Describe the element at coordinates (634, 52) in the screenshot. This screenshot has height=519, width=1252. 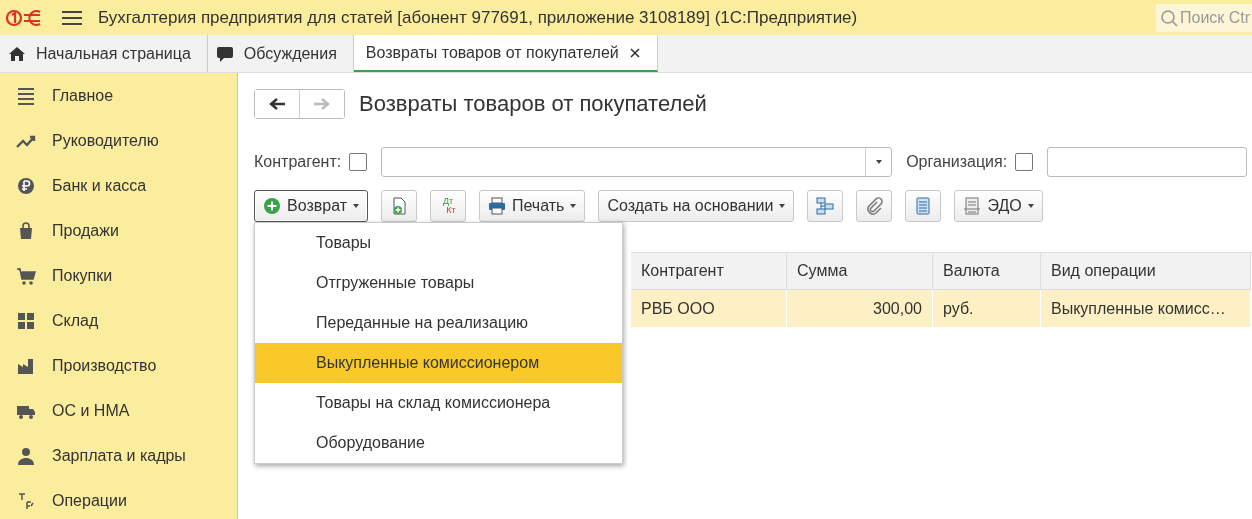
I see `close-icon` at that location.